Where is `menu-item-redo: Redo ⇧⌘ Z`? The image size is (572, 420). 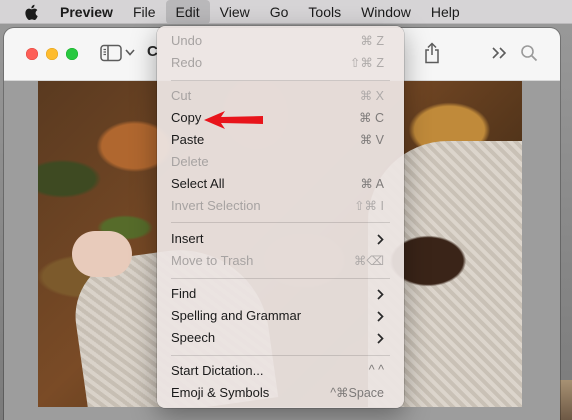 menu-item-redo: Redo ⇧⌘ Z is located at coordinates (280, 63).